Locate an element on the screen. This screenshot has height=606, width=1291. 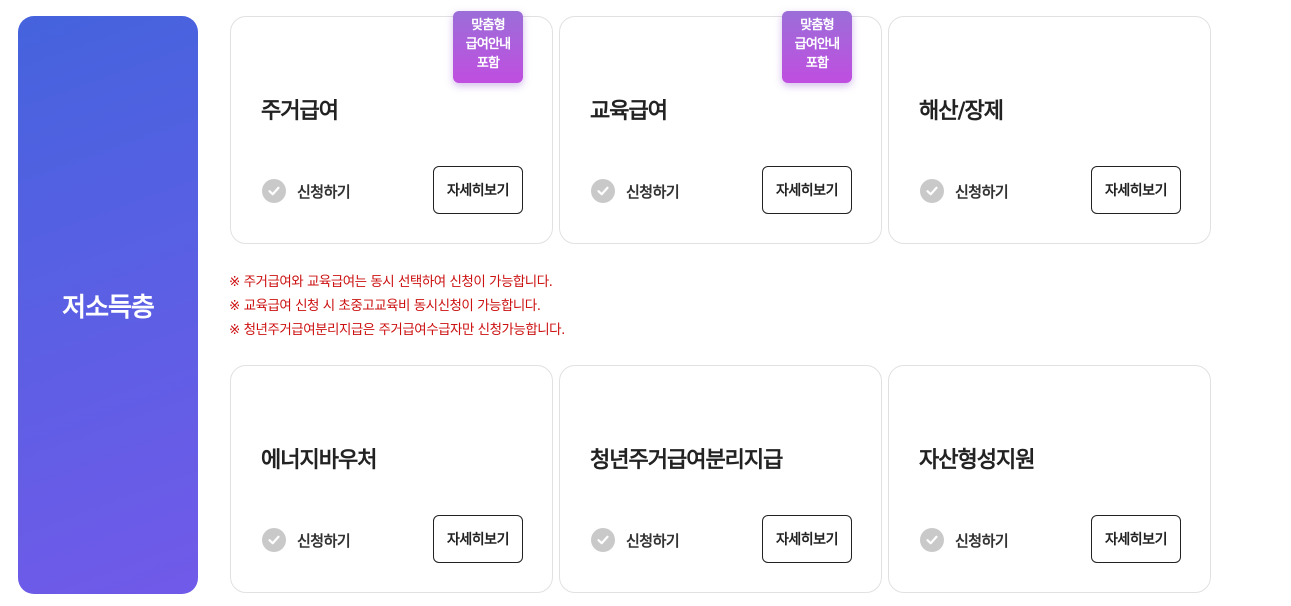
category-panel: 저소득층 is located at coordinates (108, 305).